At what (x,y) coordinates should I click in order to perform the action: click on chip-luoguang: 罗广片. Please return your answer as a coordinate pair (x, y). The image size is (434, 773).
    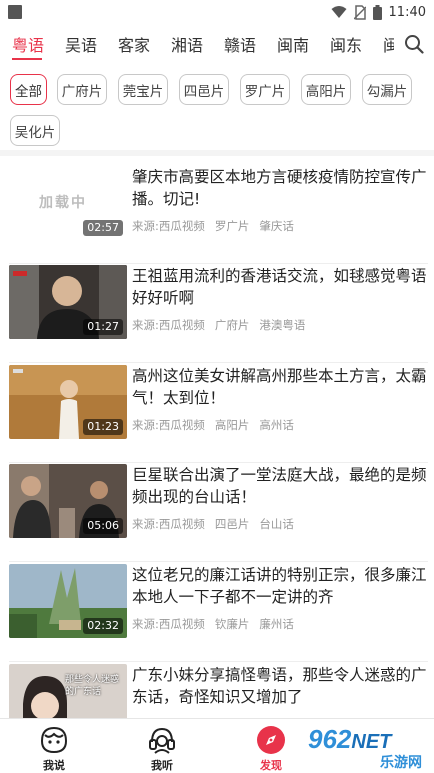
    Looking at the image, I should click on (265, 89).